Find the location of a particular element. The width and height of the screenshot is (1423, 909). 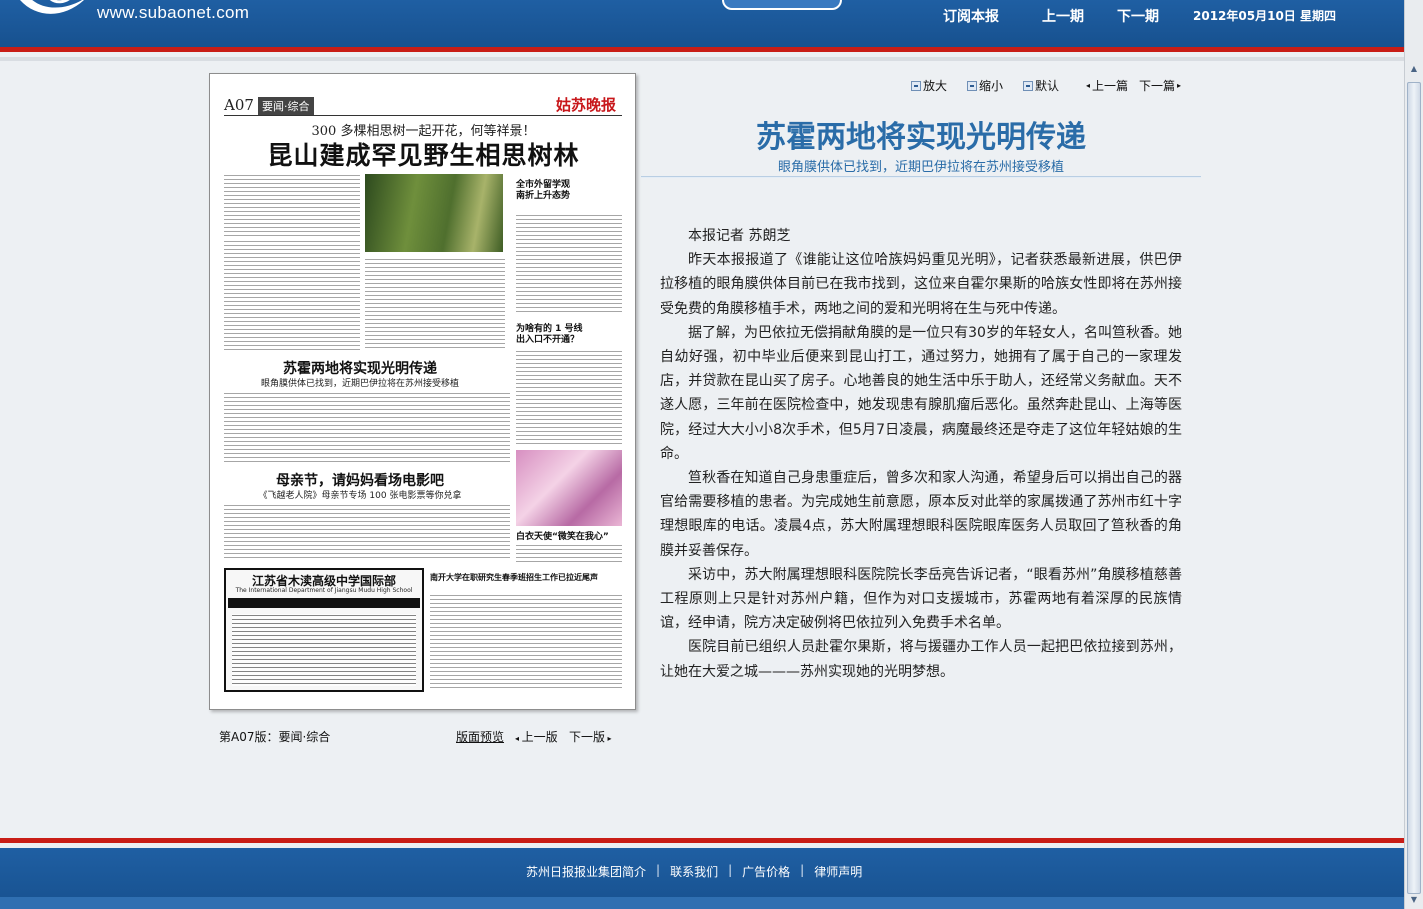

footer-link-about: 苏州日报报业集团简介 is located at coordinates (586, 871).